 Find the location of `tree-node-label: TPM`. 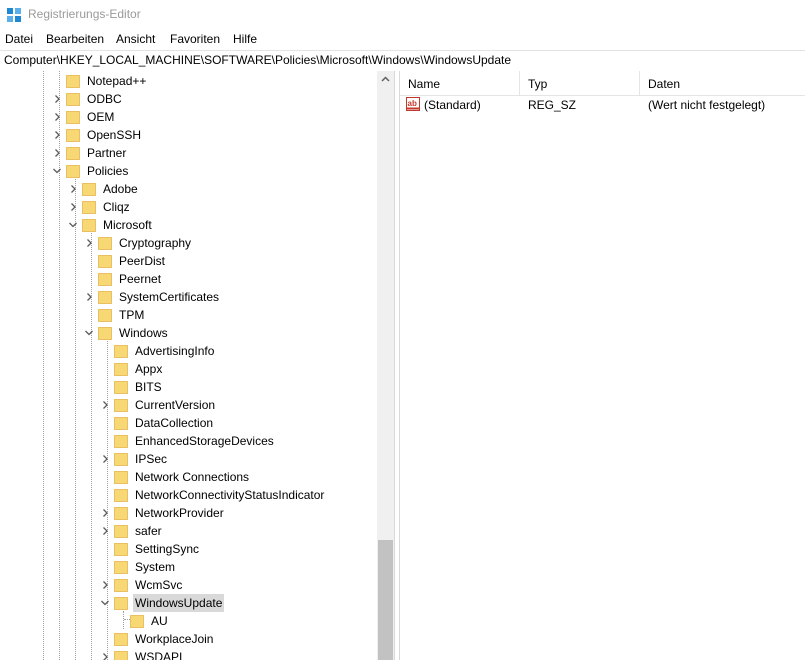

tree-node-label: TPM is located at coordinates (132, 315).